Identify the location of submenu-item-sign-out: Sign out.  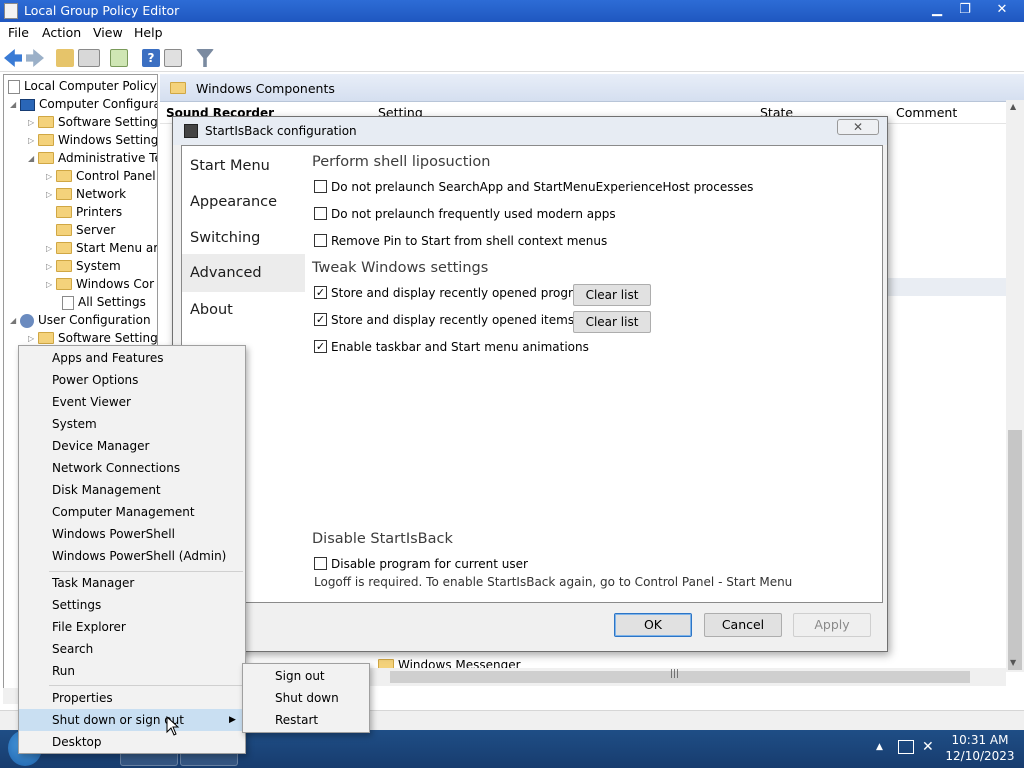
(306, 676).